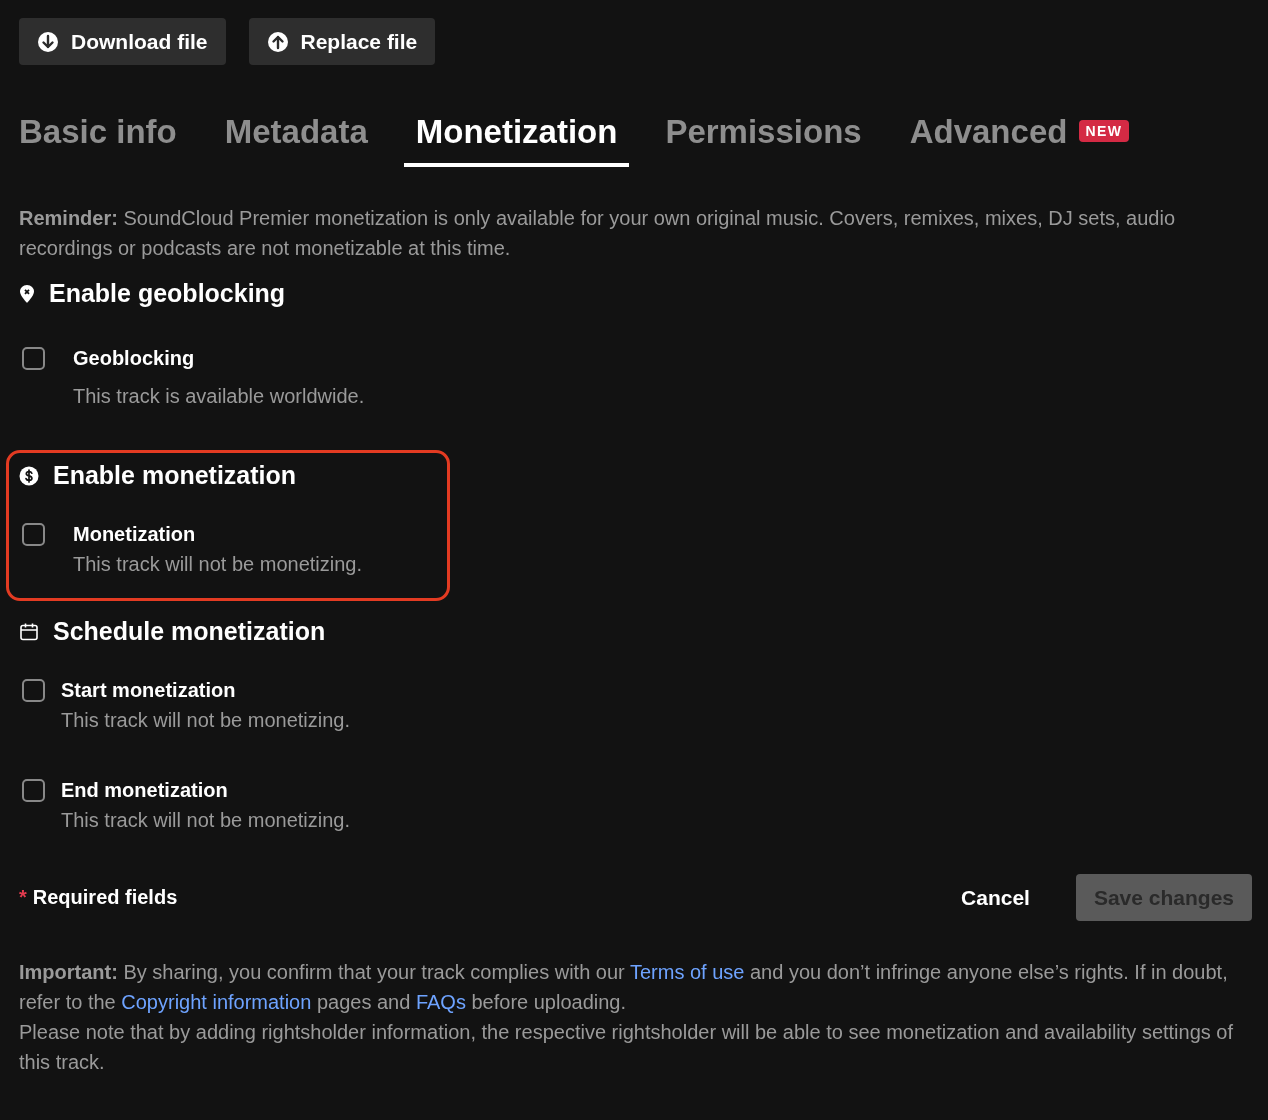 The image size is (1268, 1120). What do you see at coordinates (134, 358) in the screenshot?
I see `option-label: Geoblocking` at bounding box center [134, 358].